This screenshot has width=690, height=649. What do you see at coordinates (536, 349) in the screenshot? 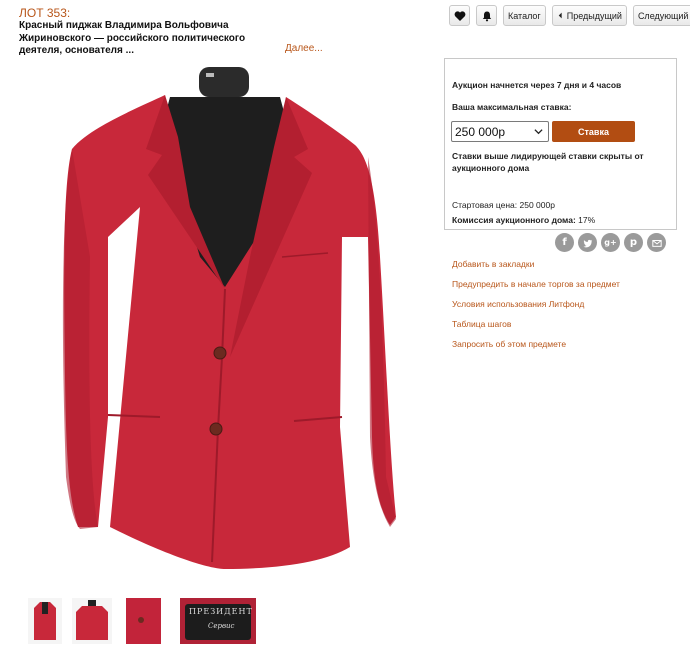
I see `inquire-link: Запросить об этом предмете` at bounding box center [536, 349].